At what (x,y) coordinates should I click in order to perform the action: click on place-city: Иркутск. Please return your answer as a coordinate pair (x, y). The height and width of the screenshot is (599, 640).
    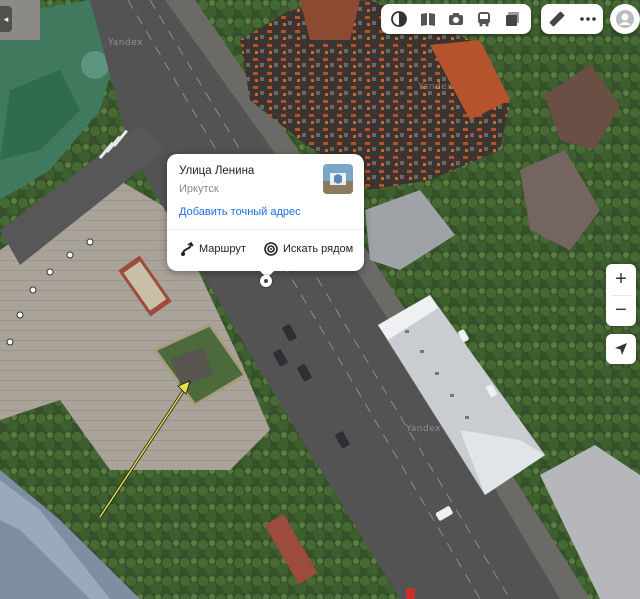
    Looking at the image, I should click on (199, 189).